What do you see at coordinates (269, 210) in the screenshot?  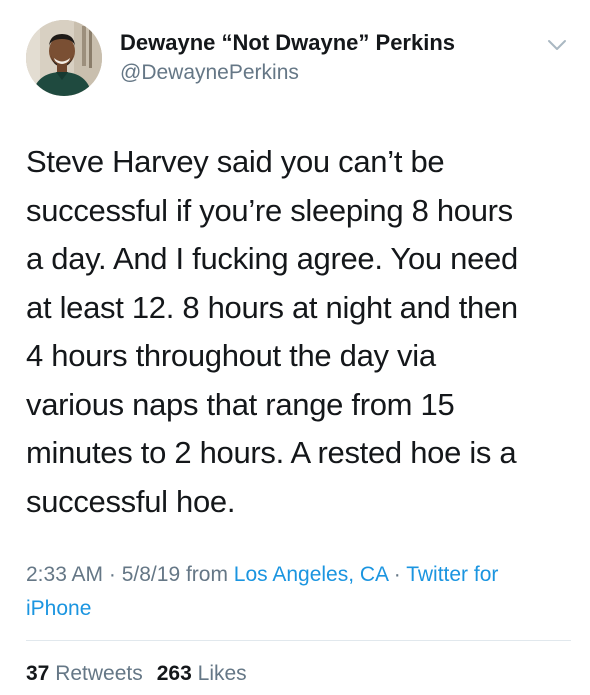 I see `tweet-text-line: successful if you’re sleeping 8 hours` at bounding box center [269, 210].